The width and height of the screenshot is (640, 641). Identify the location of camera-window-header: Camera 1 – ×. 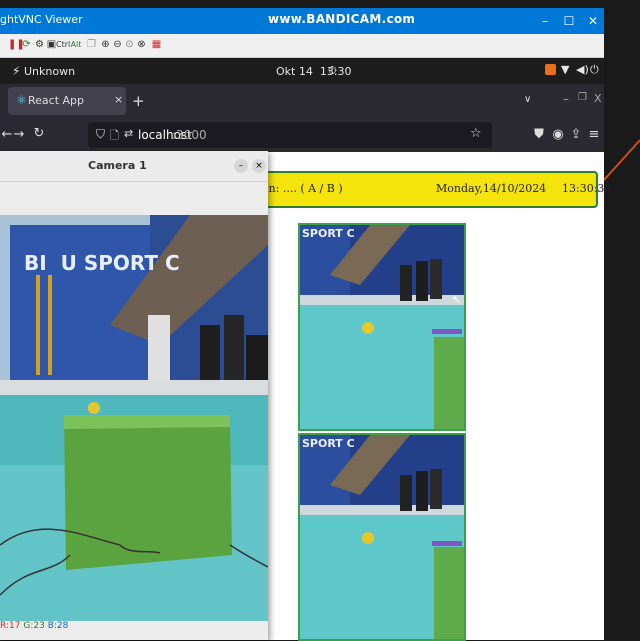
(134, 166).